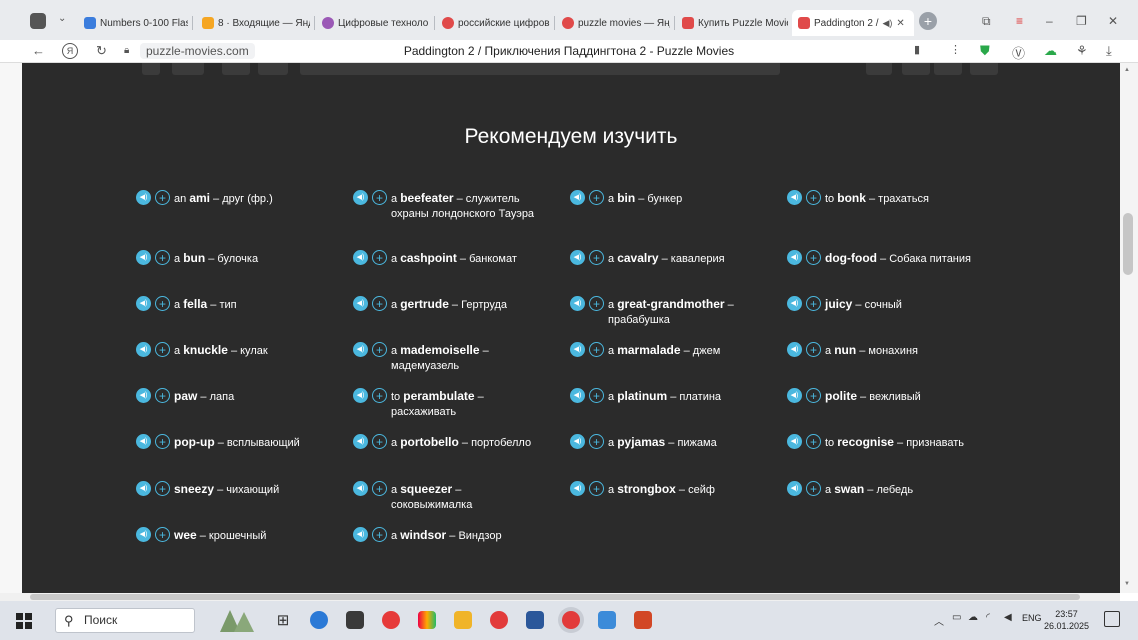 Image resolution: width=1138 pixels, height=640 pixels. What do you see at coordinates (643, 620) in the screenshot?
I see `powerpoint-icon` at bounding box center [643, 620].